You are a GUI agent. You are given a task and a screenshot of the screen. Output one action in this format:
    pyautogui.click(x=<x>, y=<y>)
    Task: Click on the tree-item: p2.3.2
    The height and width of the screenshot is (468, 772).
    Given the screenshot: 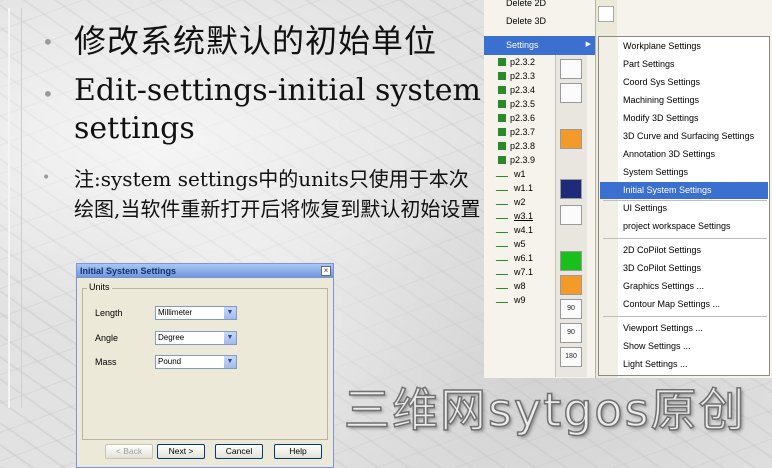 What is the action you would take?
    pyautogui.click(x=516, y=63)
    